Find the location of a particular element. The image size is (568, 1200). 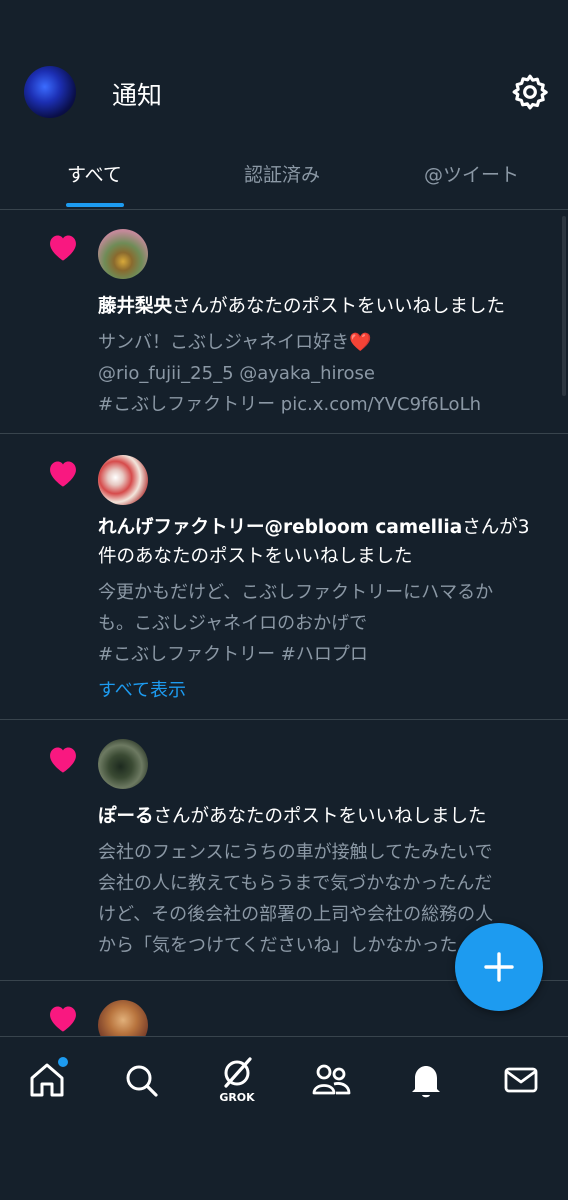

post-line: #こぶしファクトリー pic.x.com/YVC9f6LoLh is located at coordinates (290, 404).